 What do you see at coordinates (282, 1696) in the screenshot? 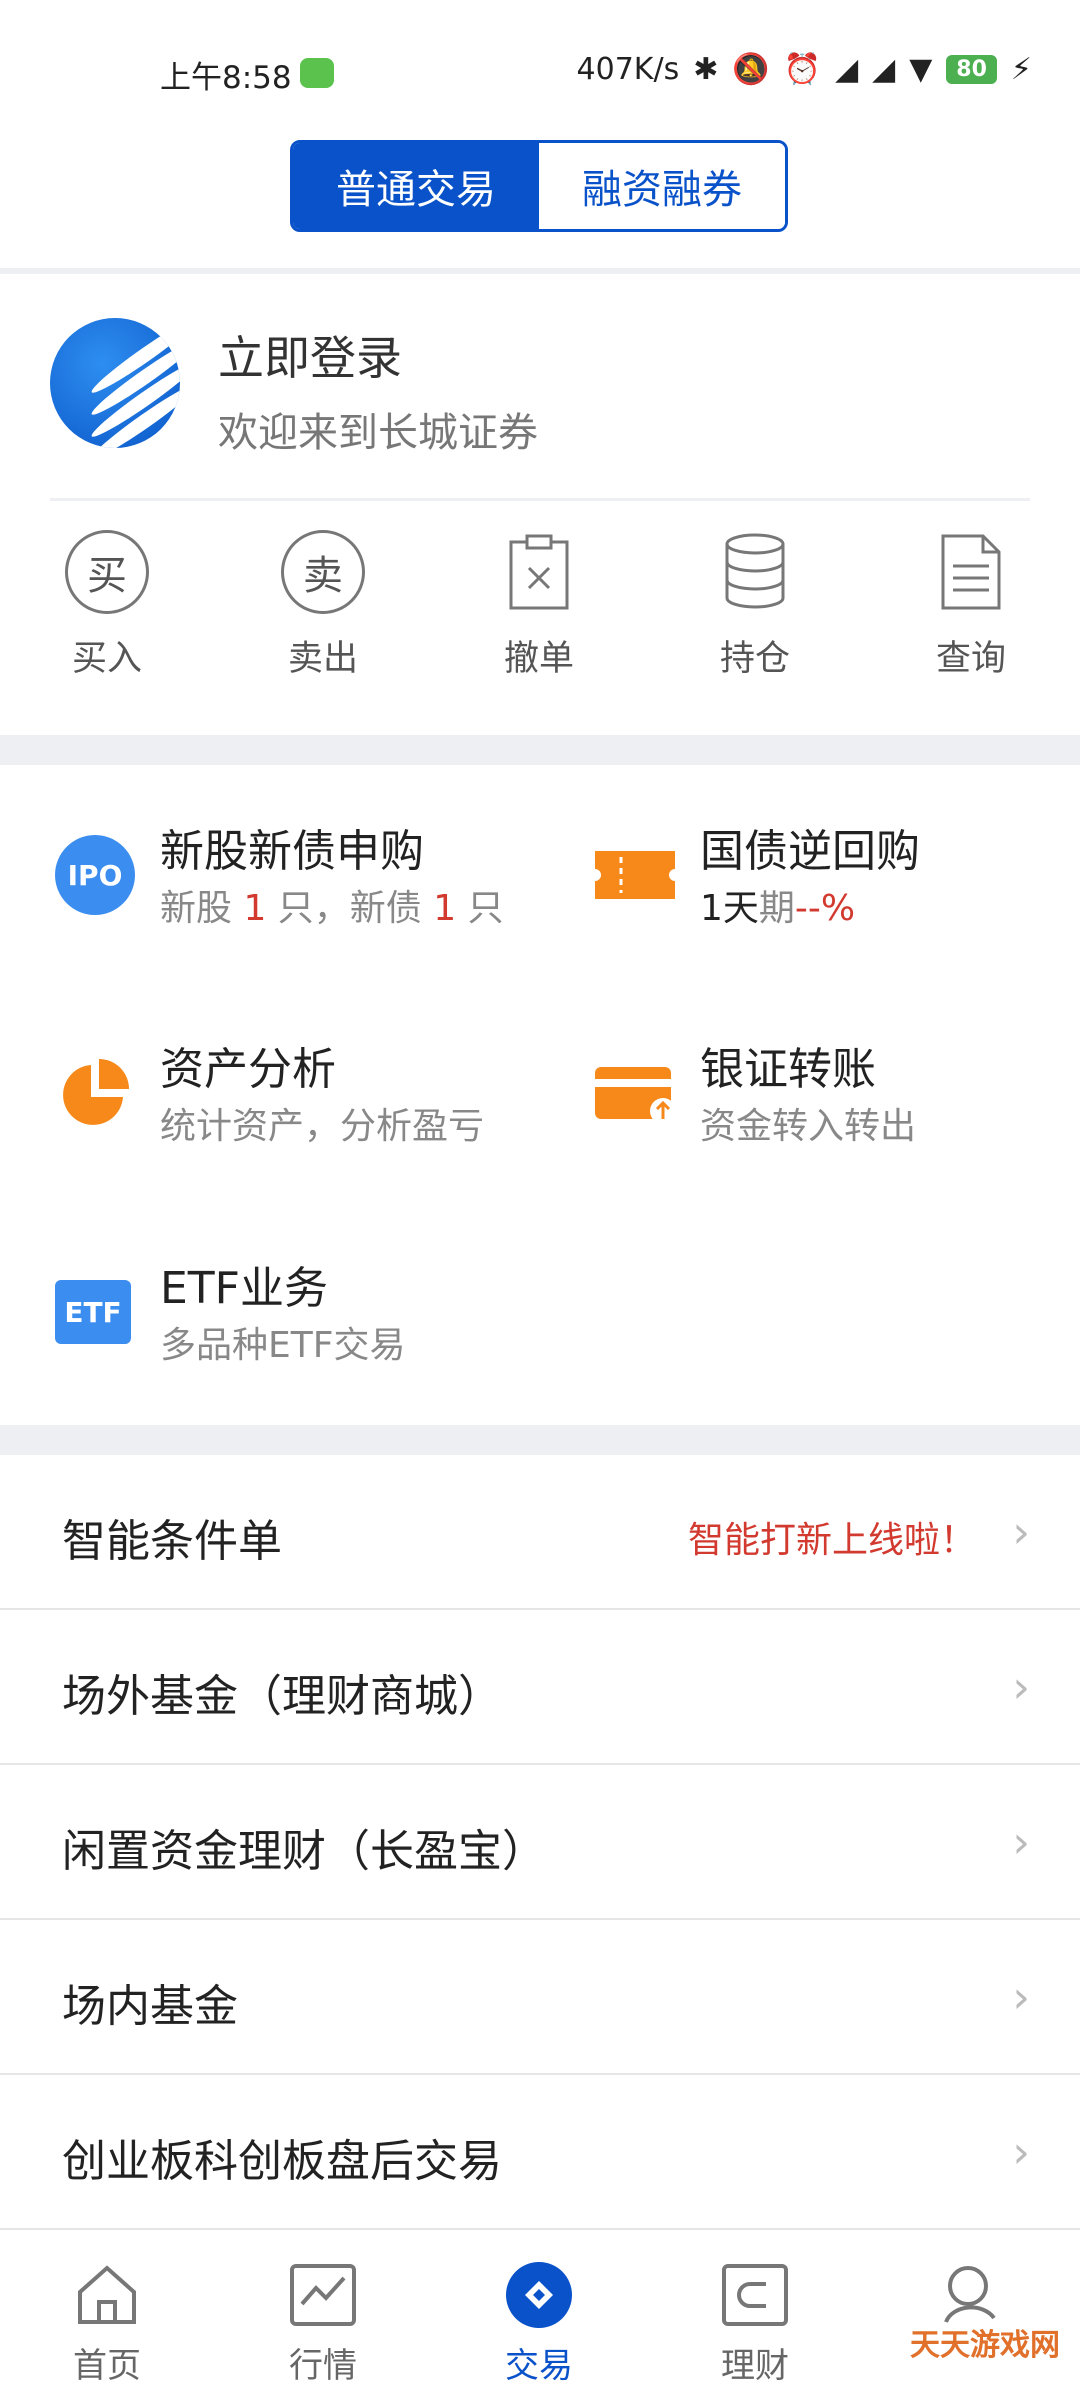
I see `list-item-title: 场外基金（理财商城）` at bounding box center [282, 1696].